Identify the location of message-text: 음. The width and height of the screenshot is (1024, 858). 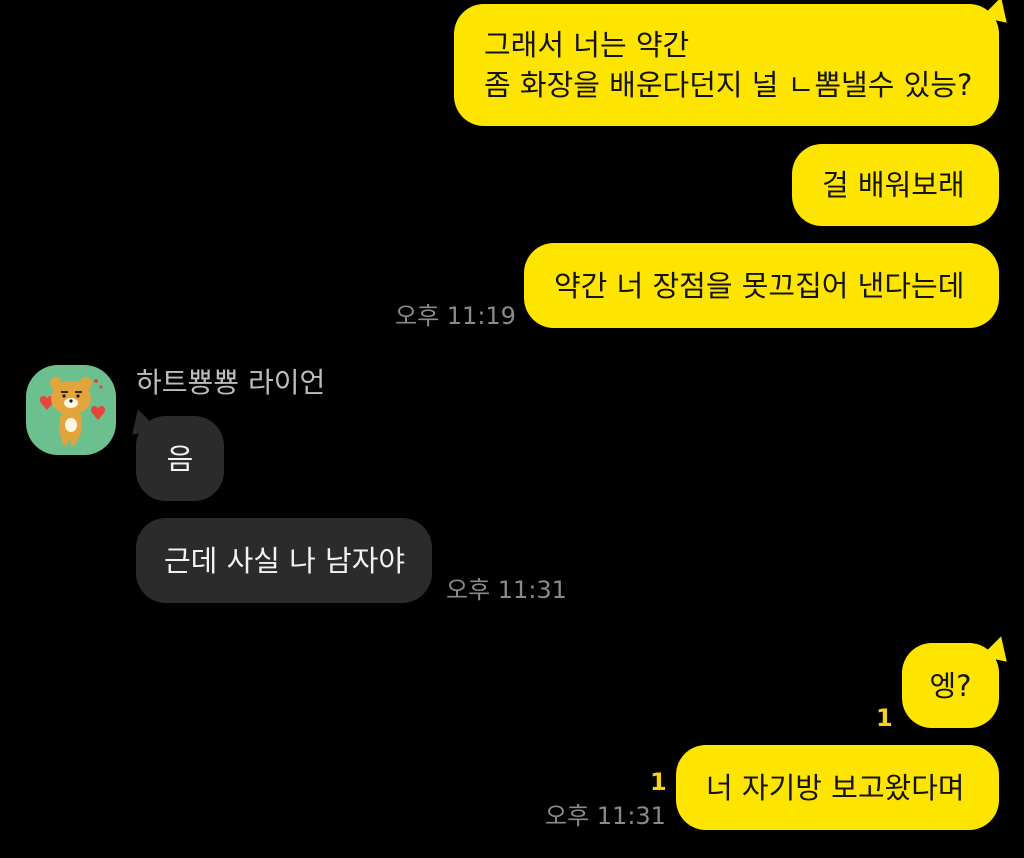
(180, 458).